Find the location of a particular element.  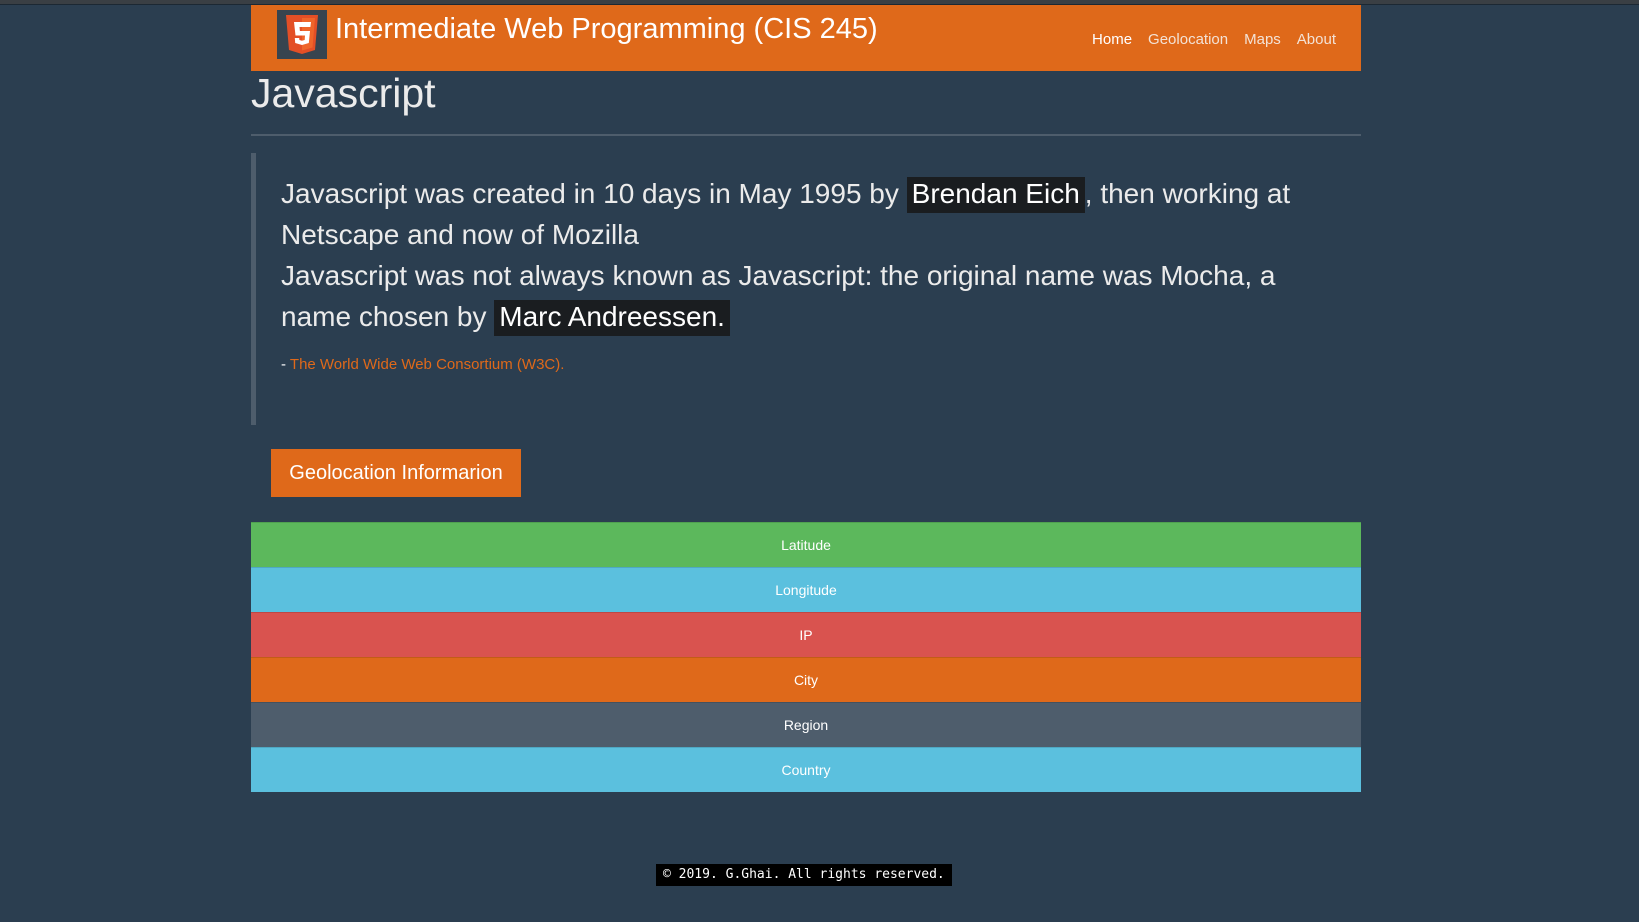

site-title: Intermediate Web Programming (CIS 245) is located at coordinates (606, 29).